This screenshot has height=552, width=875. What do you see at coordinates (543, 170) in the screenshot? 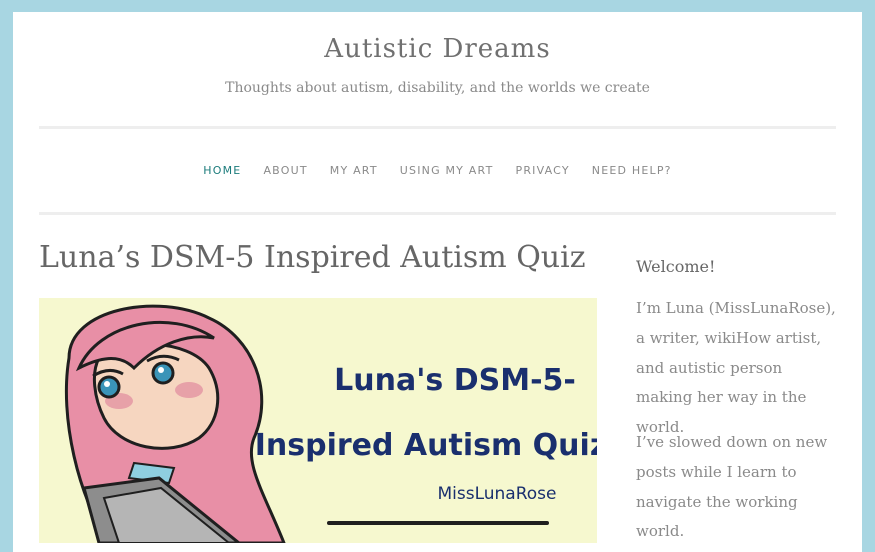
I see `nav-item-privacy: PRIVACY` at bounding box center [543, 170].